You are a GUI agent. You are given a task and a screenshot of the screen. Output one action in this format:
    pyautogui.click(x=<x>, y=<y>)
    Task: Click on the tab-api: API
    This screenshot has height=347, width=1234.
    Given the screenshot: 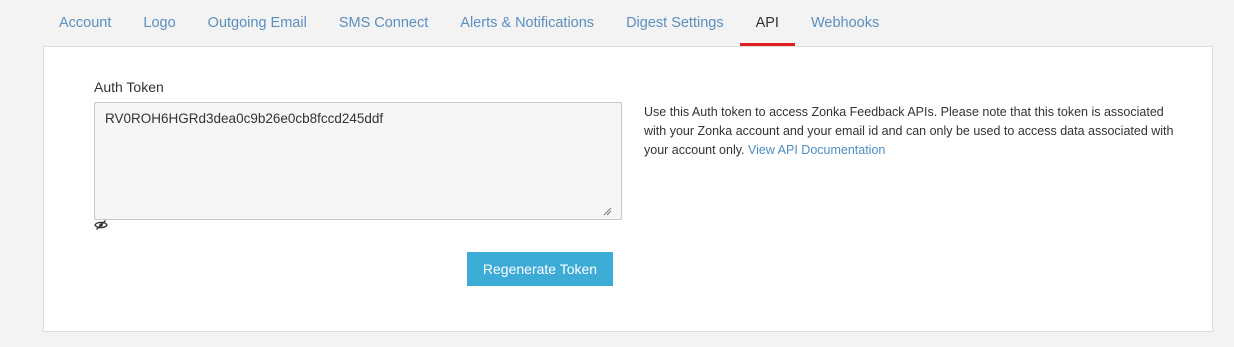 What is the action you would take?
    pyautogui.click(x=767, y=23)
    